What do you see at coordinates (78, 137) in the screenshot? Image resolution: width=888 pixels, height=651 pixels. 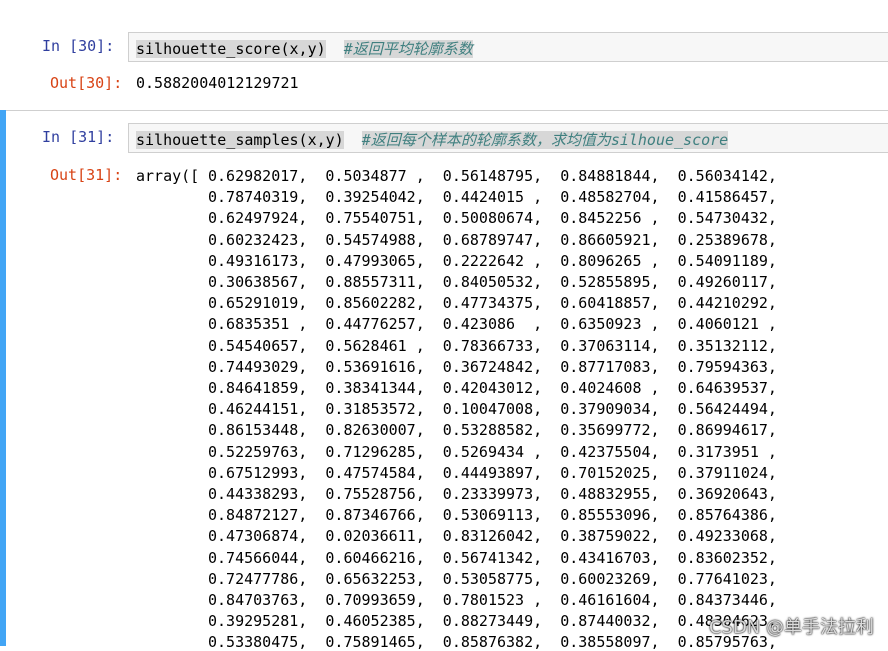 I see `in-prompt-31: In [31]:` at bounding box center [78, 137].